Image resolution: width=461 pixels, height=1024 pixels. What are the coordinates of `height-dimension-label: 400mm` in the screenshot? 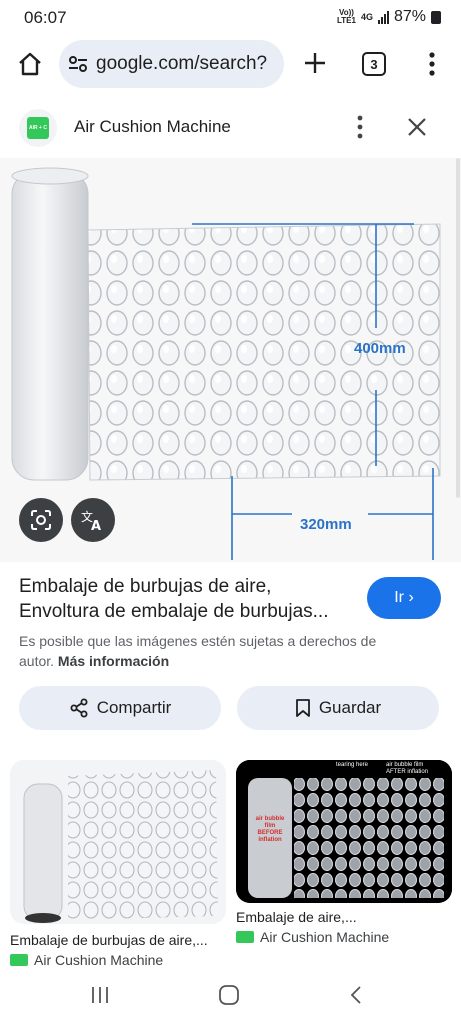 It's located at (380, 348).